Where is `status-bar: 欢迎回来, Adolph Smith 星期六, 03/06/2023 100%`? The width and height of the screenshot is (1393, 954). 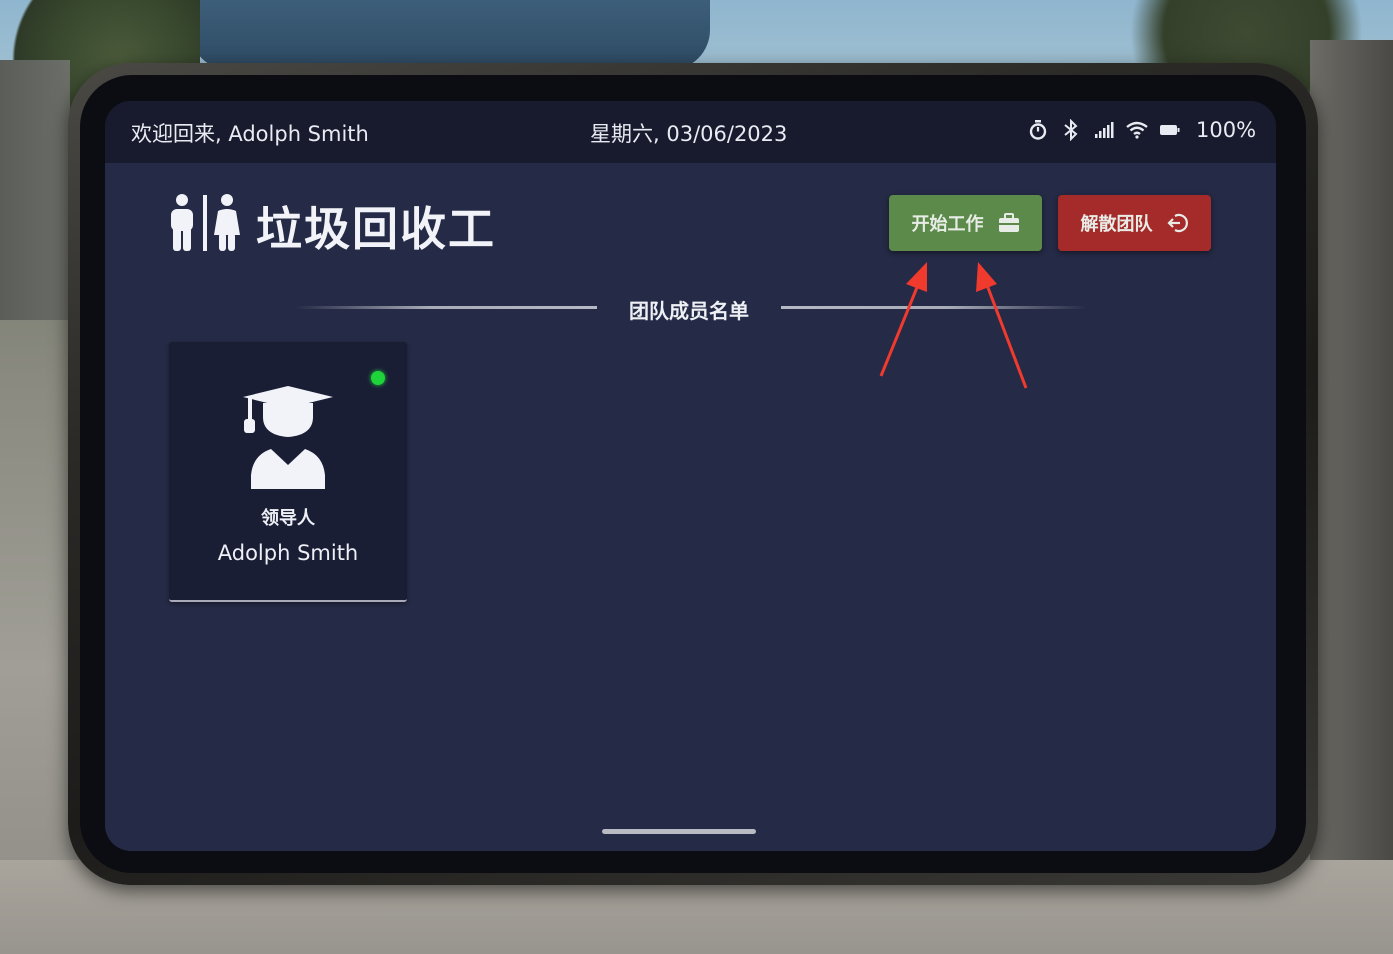
status-bar: 欢迎回来, Adolph Smith 星期六, 03/06/2023 100% is located at coordinates (690, 132).